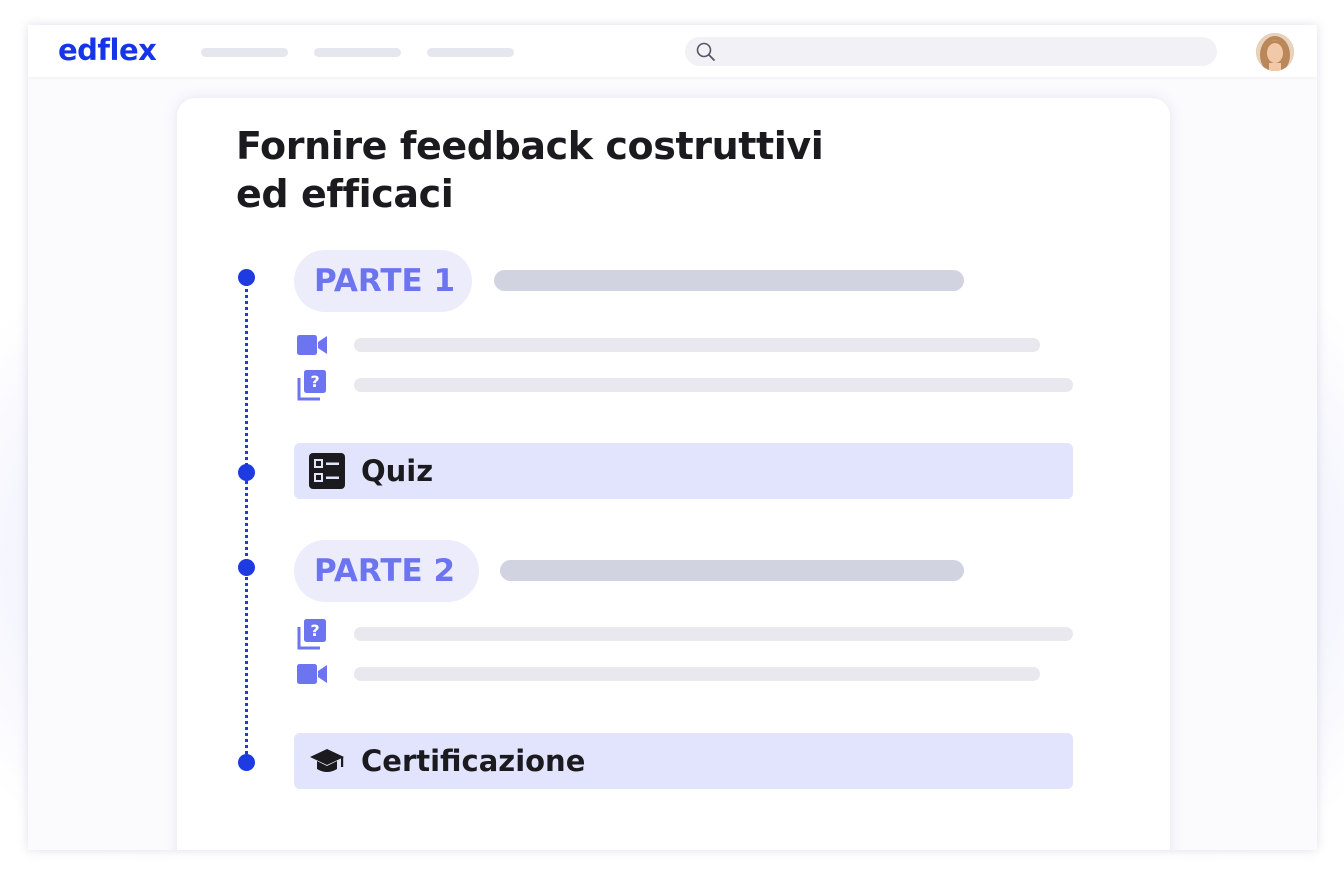 This screenshot has height=880, width=1344. What do you see at coordinates (683, 761) in the screenshot?
I see `certification-step-bar: Certificazione` at bounding box center [683, 761].